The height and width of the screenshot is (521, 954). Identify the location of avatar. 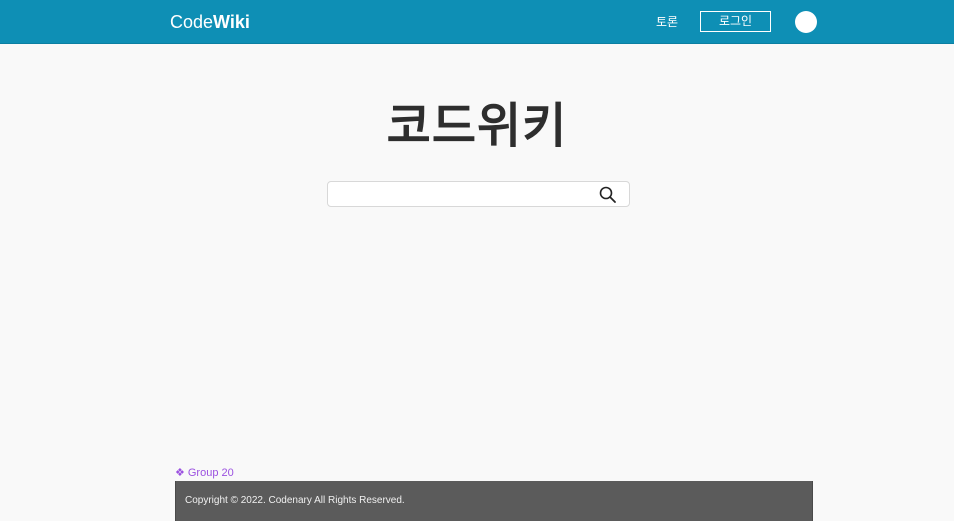
(806, 22).